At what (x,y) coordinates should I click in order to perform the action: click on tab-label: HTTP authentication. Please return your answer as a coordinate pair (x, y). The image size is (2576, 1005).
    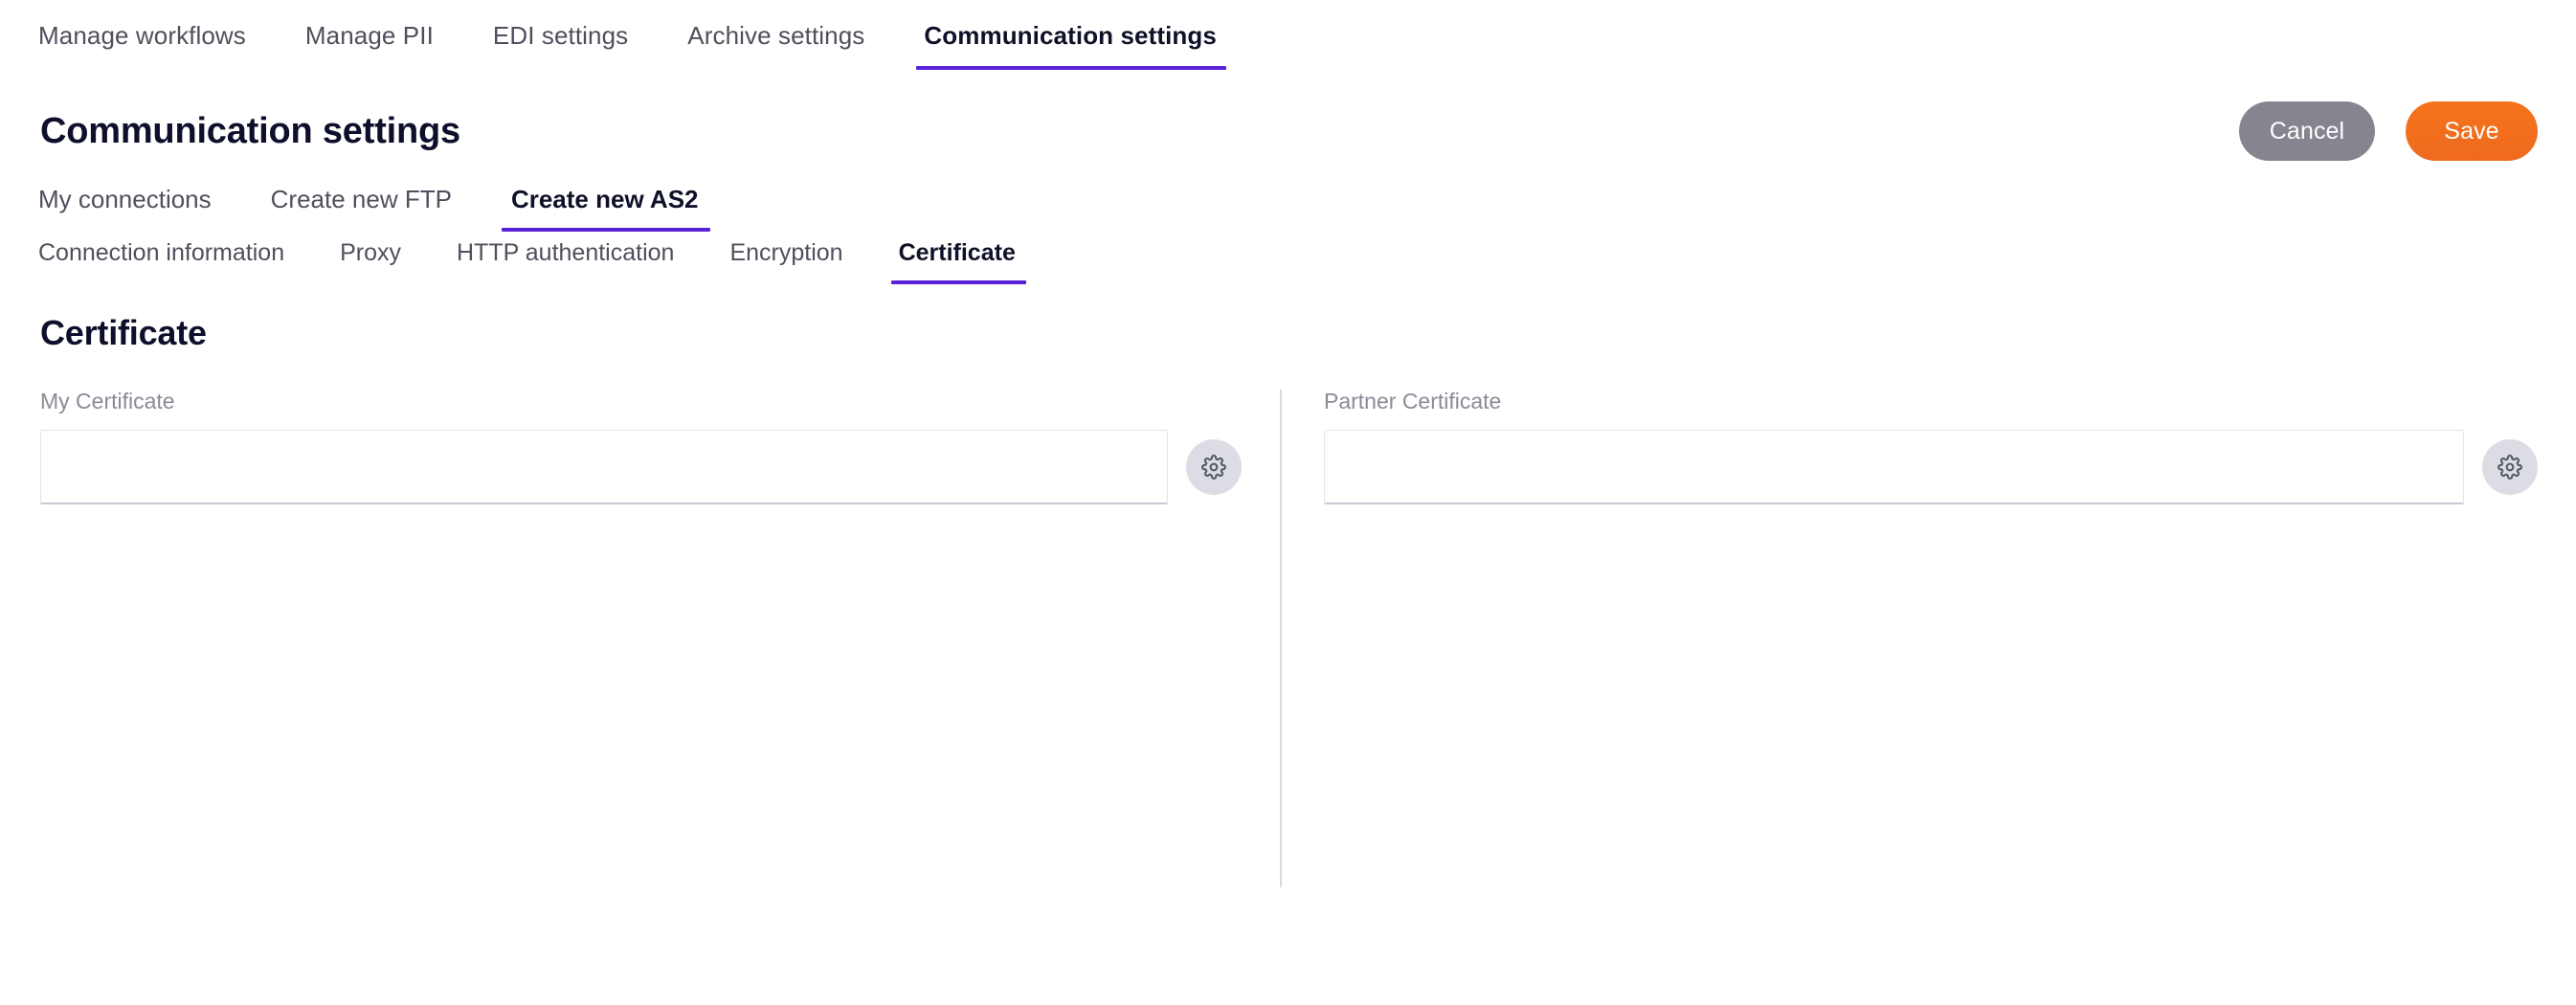
    Looking at the image, I should click on (566, 253).